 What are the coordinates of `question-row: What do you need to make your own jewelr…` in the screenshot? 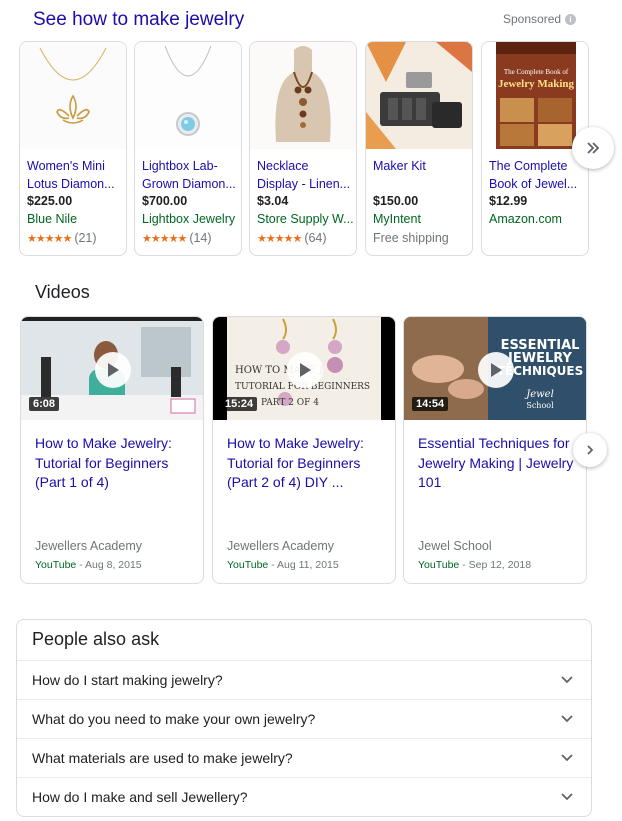 It's located at (304, 718).